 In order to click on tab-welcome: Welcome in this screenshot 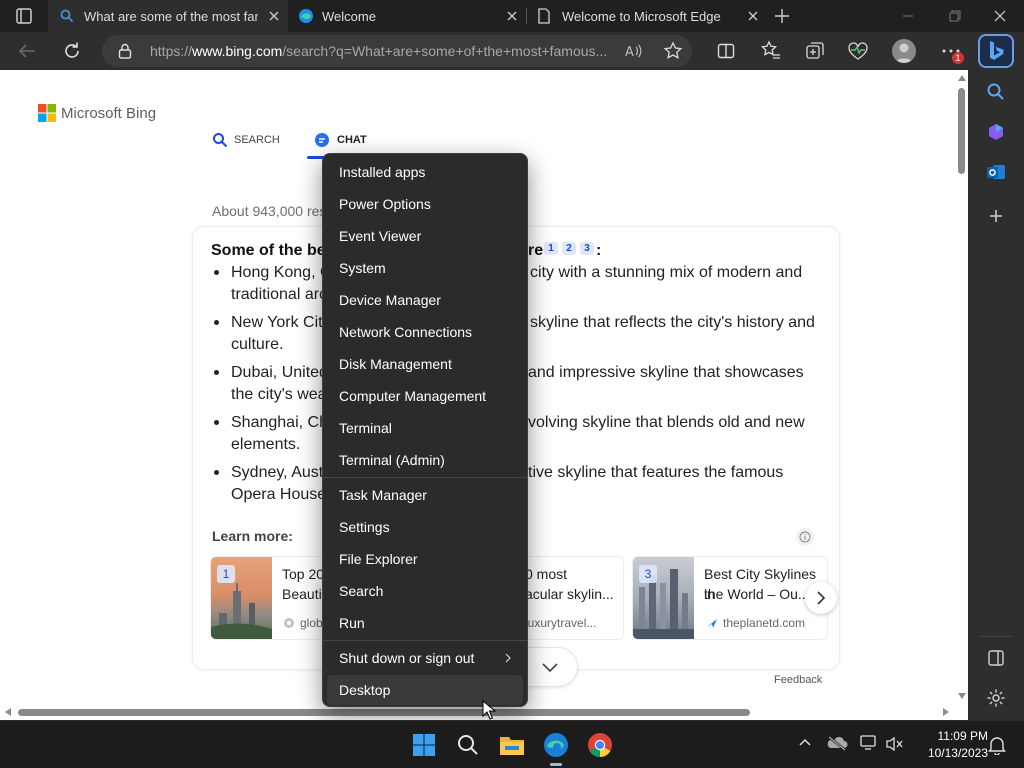, I will do `click(407, 16)`.